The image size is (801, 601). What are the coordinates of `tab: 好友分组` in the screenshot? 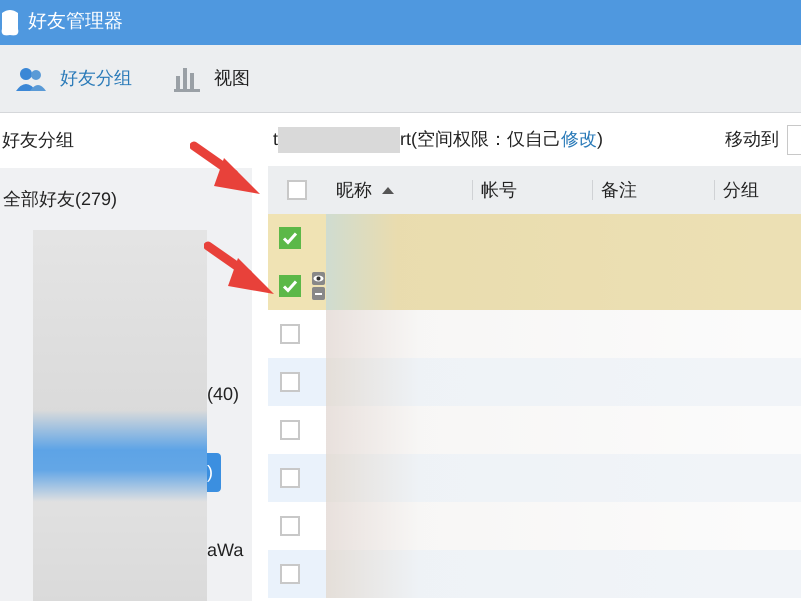 It's located at (74, 78).